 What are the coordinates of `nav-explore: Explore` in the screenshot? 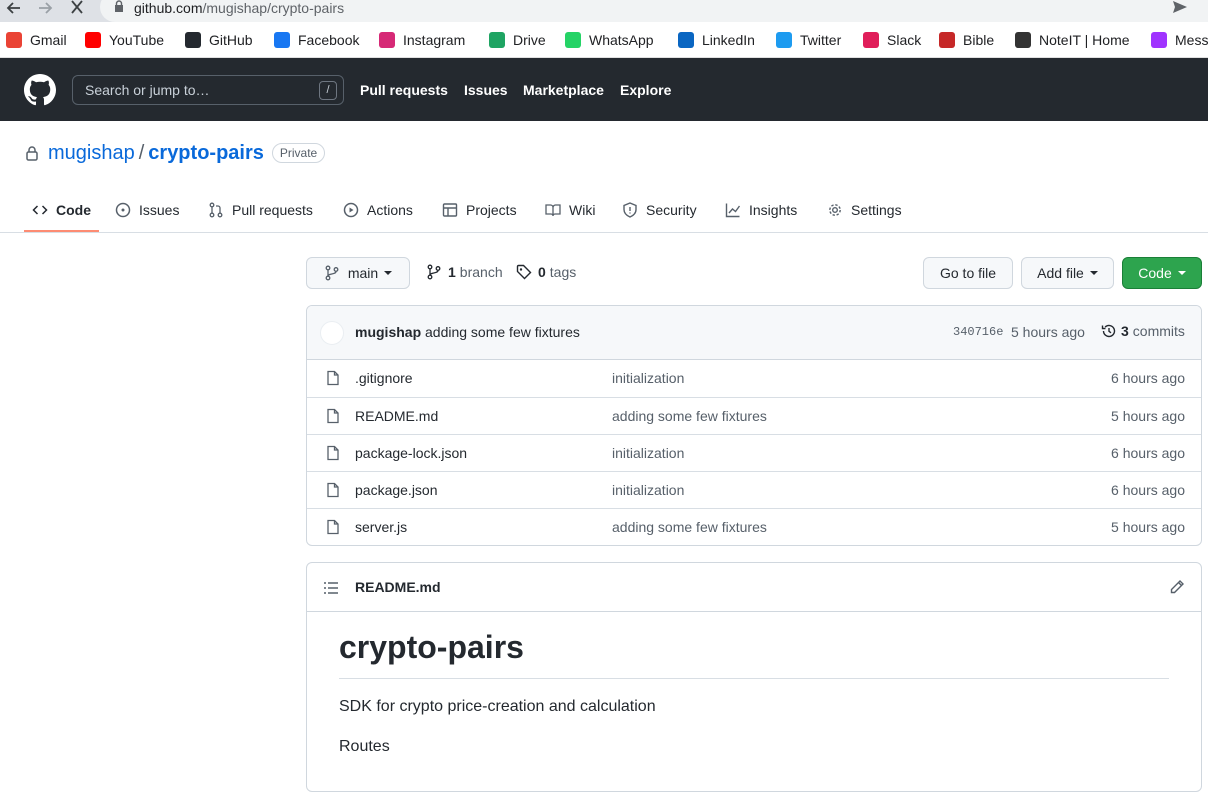 It's located at (645, 90).